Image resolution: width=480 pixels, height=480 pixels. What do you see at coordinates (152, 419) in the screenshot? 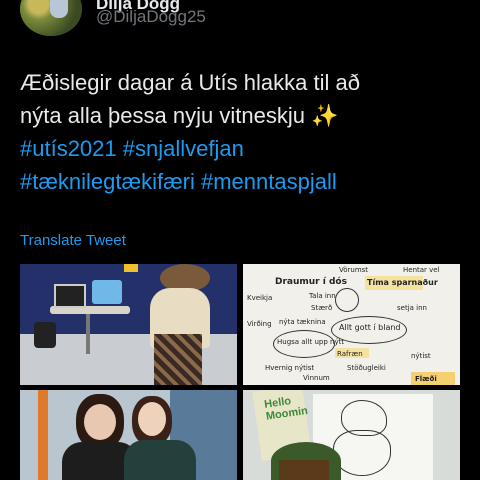
I see `woman-right-face` at bounding box center [152, 419].